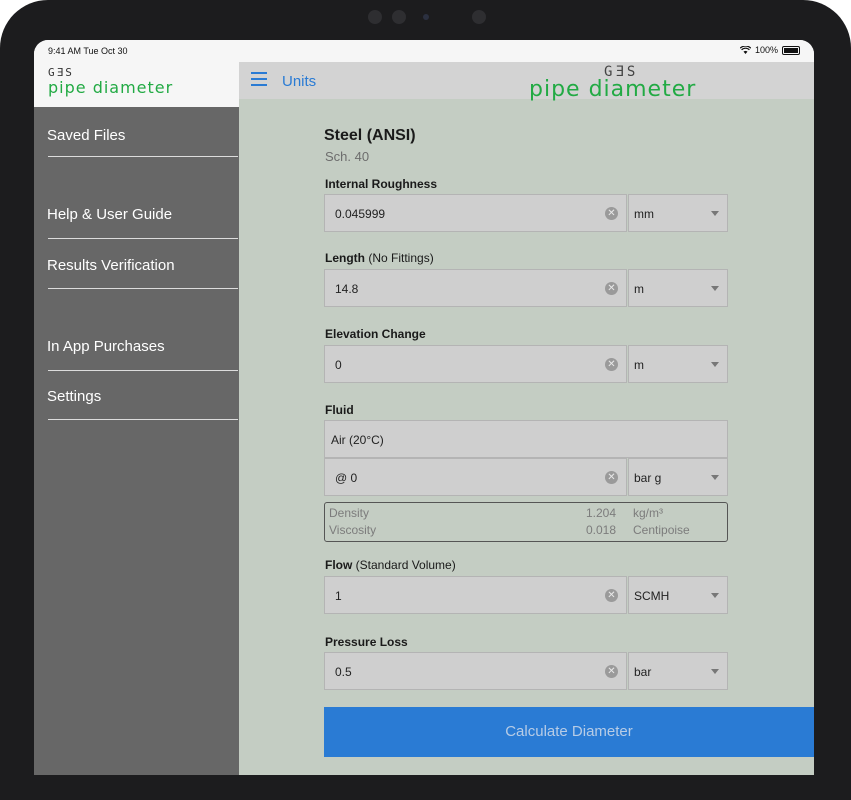 This screenshot has height=800, width=851. I want to click on status-bar: 9:41 AM Tue Oct 30 100%, so click(424, 51).